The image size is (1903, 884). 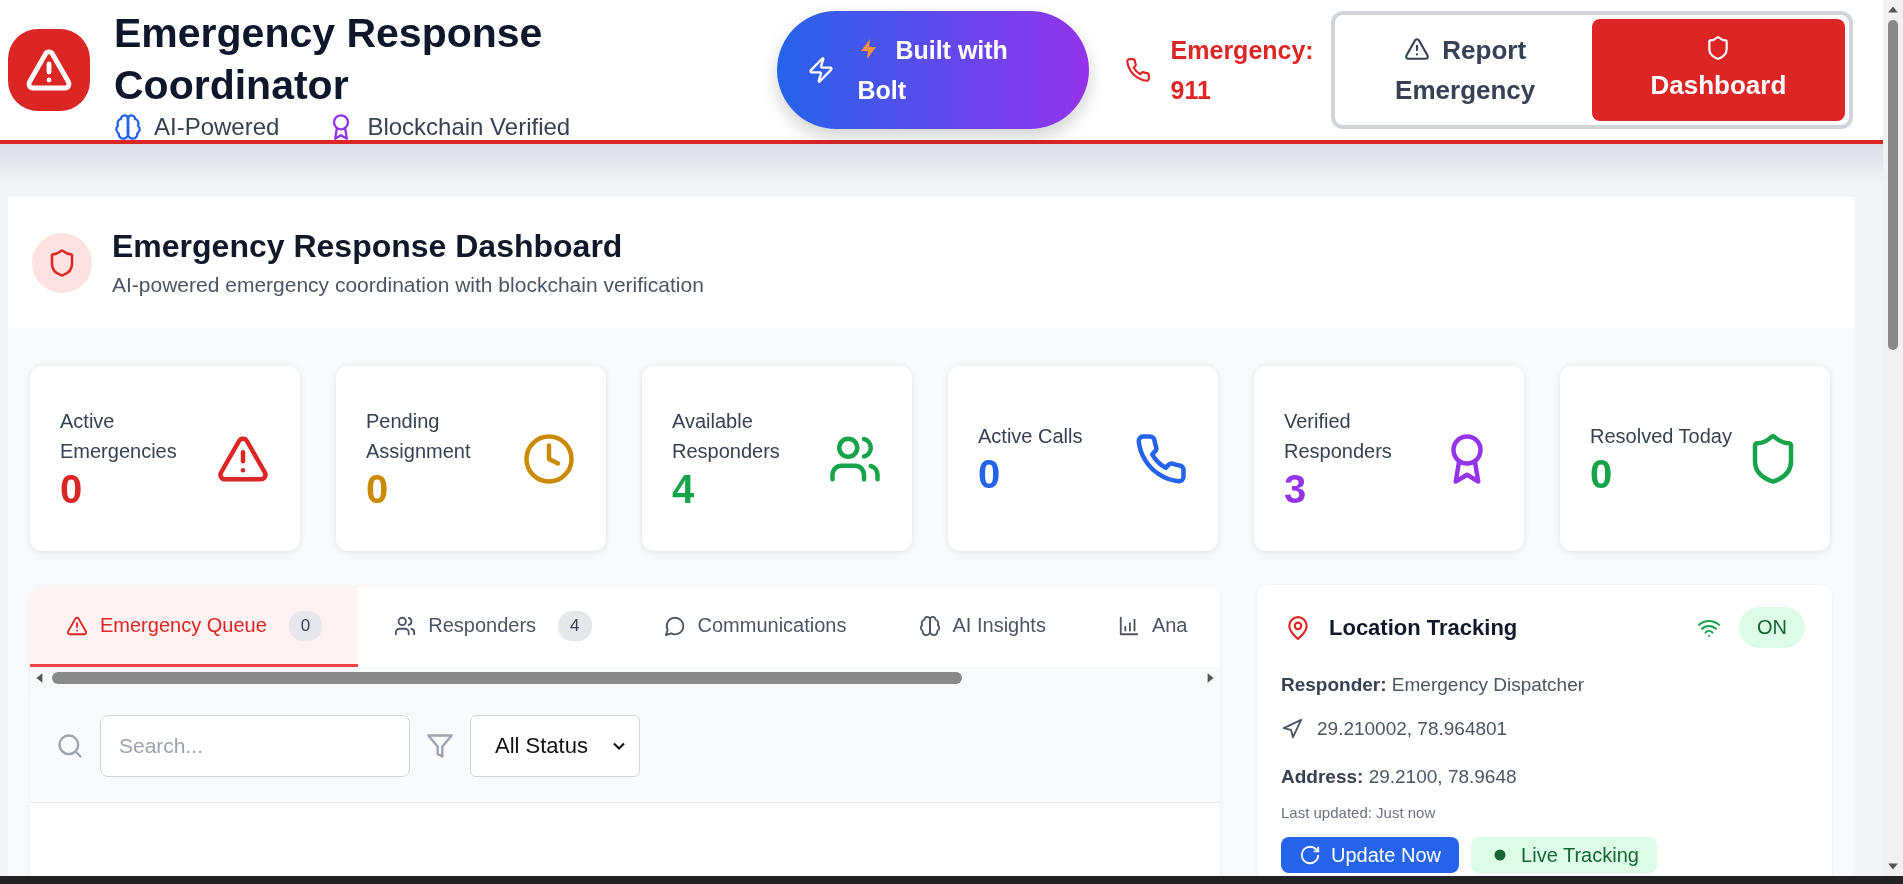 What do you see at coordinates (368, 246) in the screenshot?
I see `dashboard-title: Emergency Response Dashboard` at bounding box center [368, 246].